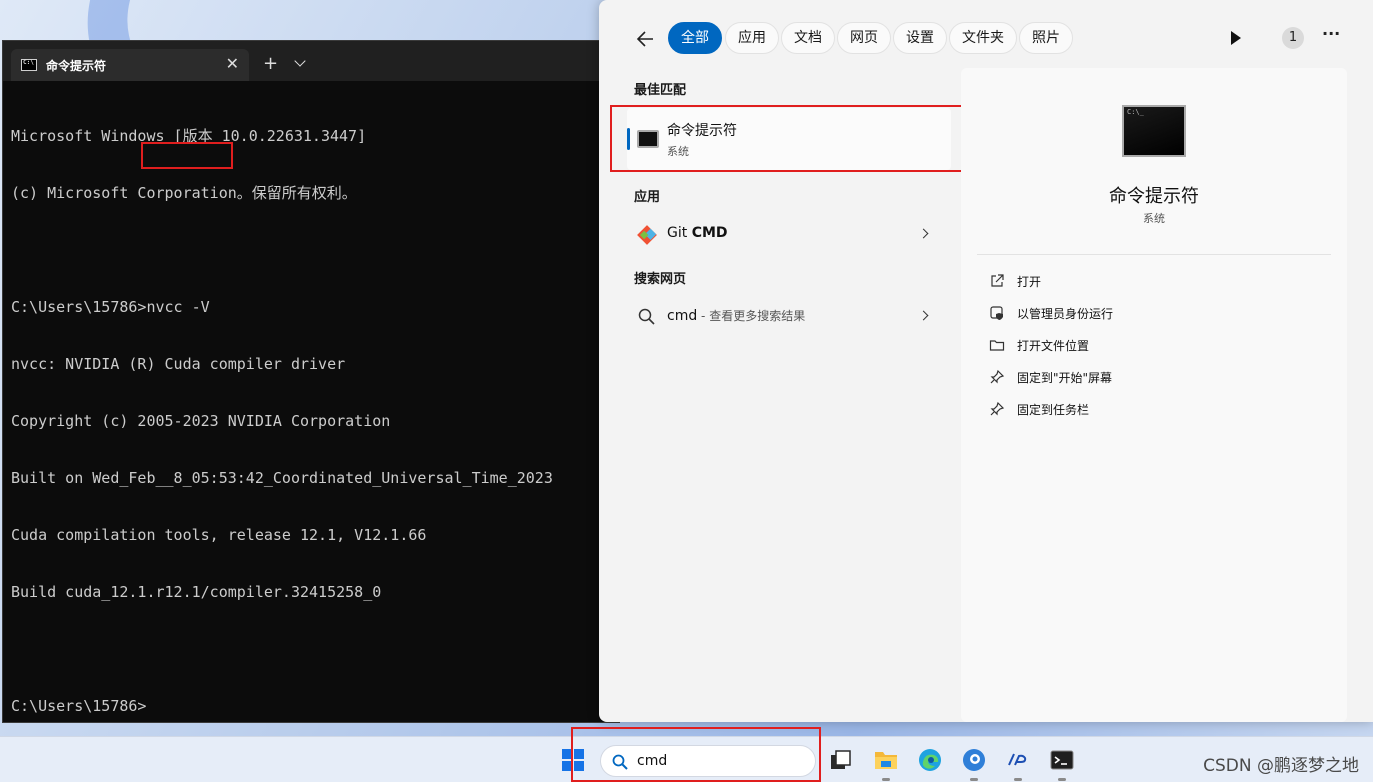 This screenshot has width=1373, height=782. Describe the element at coordinates (996, 313) in the screenshot. I see `shield-icon` at that location.